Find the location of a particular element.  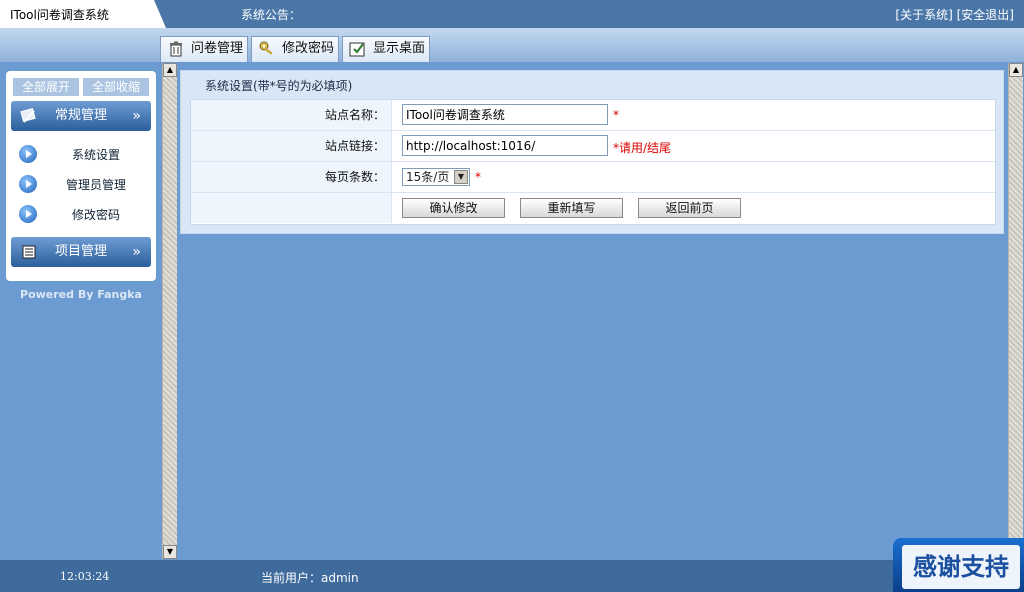

top-bar: ITool问卷调查系统 系统公告： [关于系统] [安全退出] is located at coordinates (512, 14).